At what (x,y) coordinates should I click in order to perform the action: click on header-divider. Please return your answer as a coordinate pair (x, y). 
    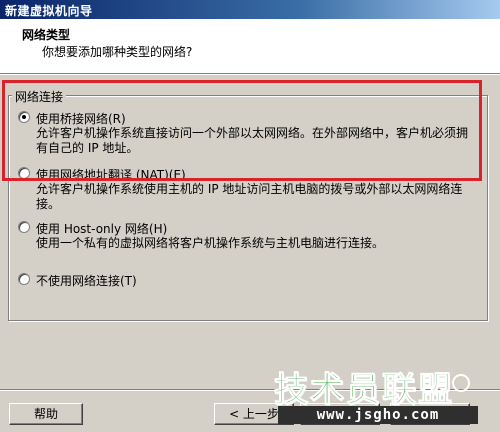
    Looking at the image, I should click on (250, 74).